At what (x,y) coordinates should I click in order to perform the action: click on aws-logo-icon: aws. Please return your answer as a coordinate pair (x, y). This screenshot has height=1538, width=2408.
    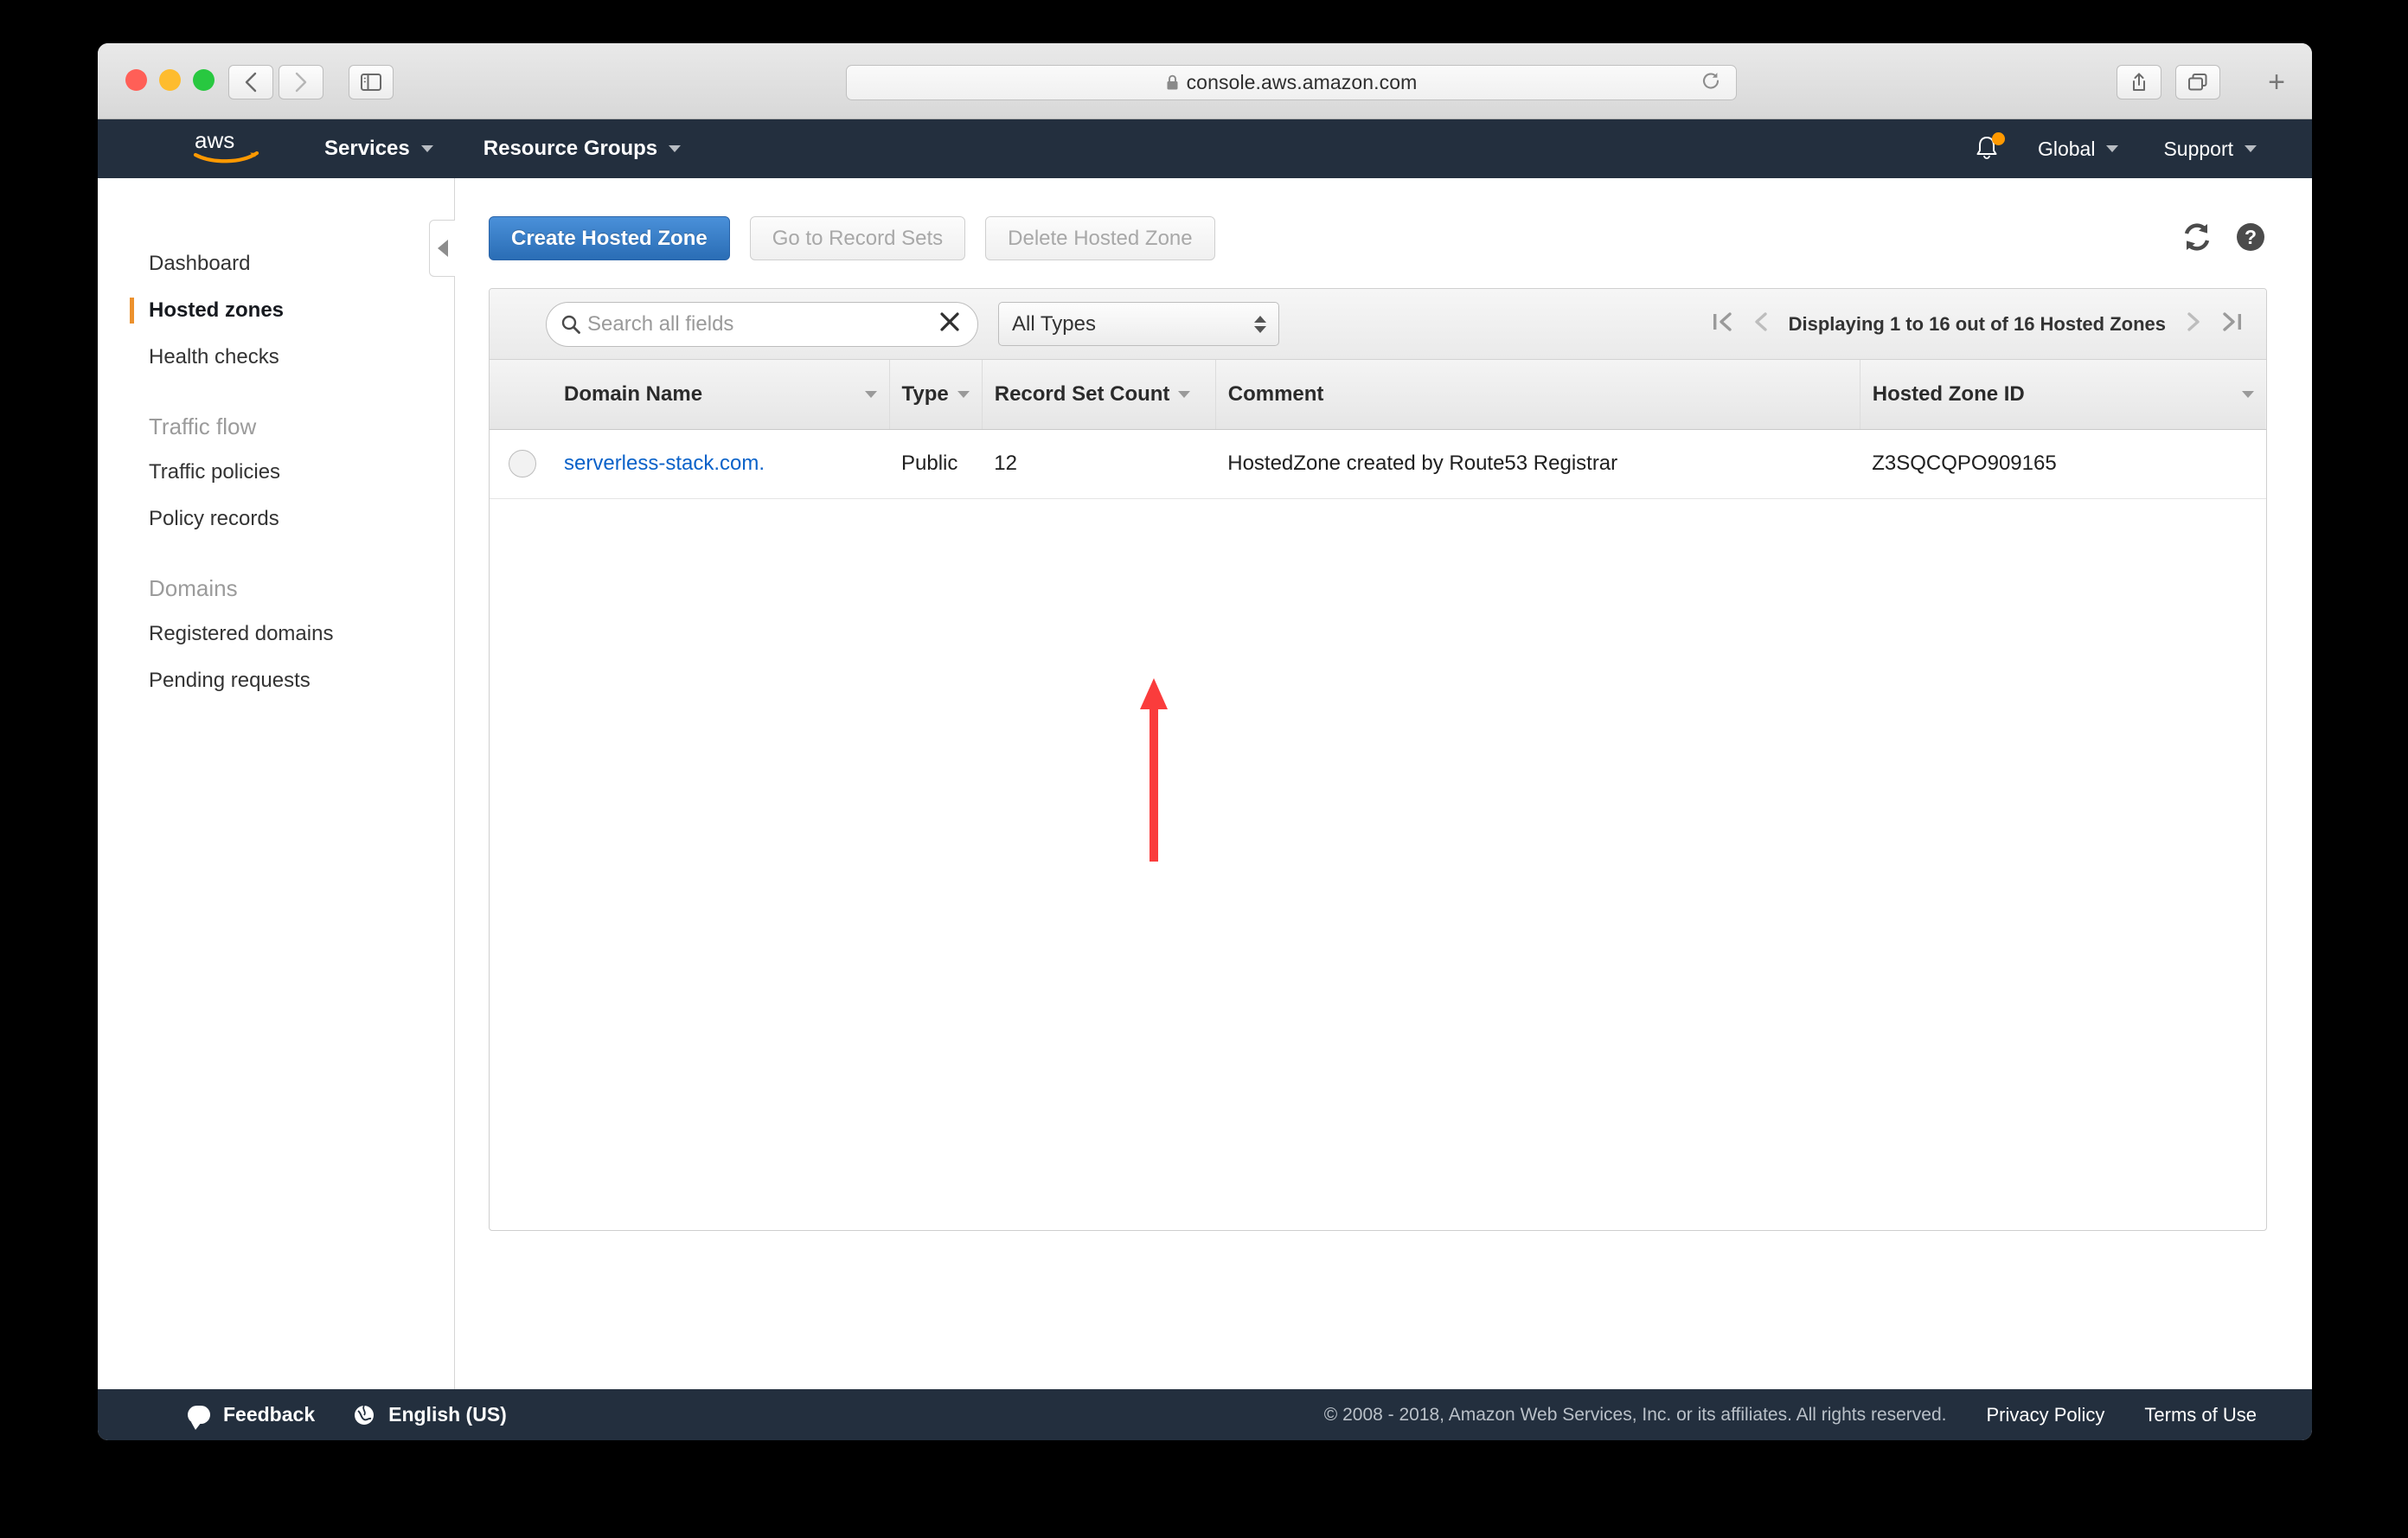
    Looking at the image, I should click on (226, 145).